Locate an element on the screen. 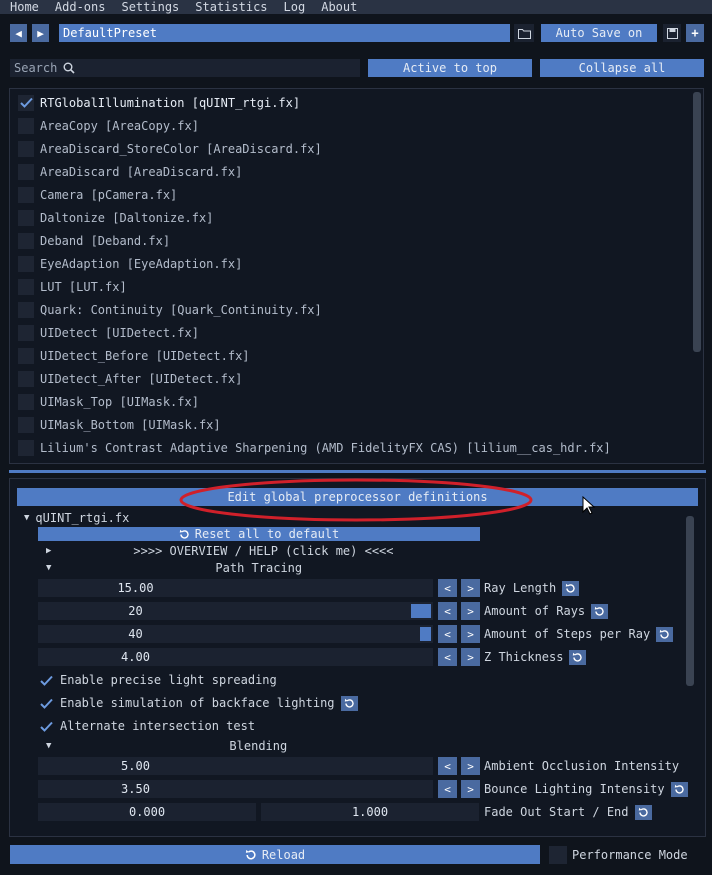 The height and width of the screenshot is (875, 712). preset-name-field: DefaultPreset is located at coordinates (284, 33).